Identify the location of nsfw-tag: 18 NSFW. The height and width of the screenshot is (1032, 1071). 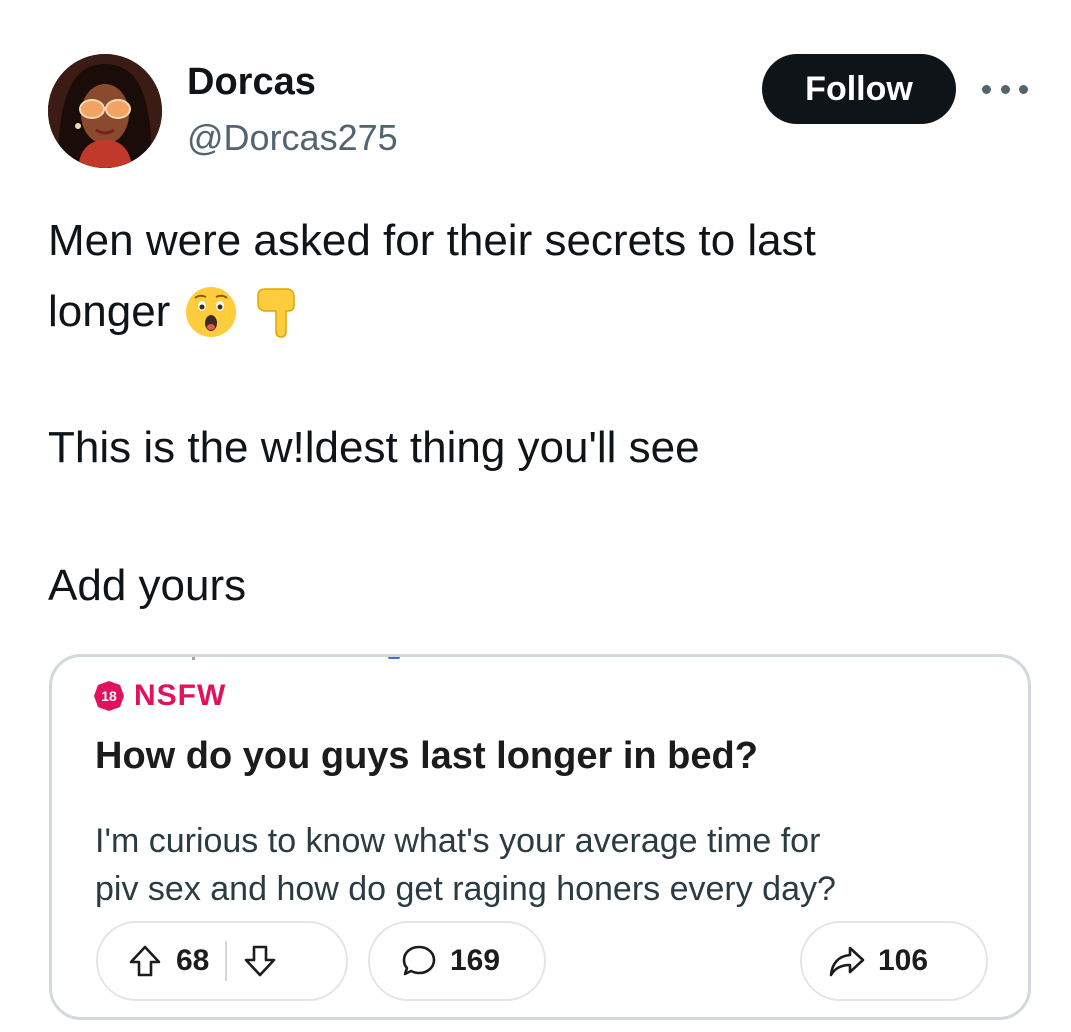
(159, 696).